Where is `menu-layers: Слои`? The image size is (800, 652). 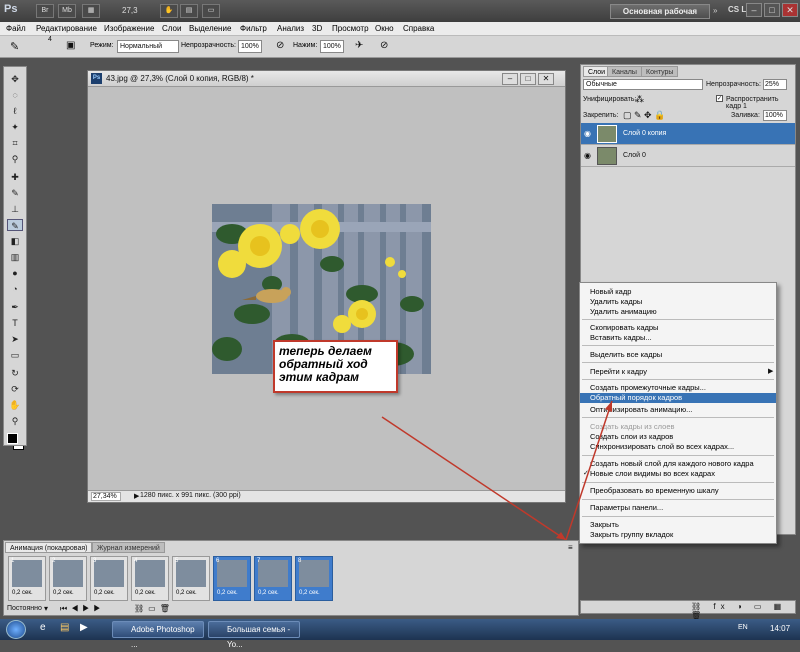
menu-layers: Слои is located at coordinates (171, 28).